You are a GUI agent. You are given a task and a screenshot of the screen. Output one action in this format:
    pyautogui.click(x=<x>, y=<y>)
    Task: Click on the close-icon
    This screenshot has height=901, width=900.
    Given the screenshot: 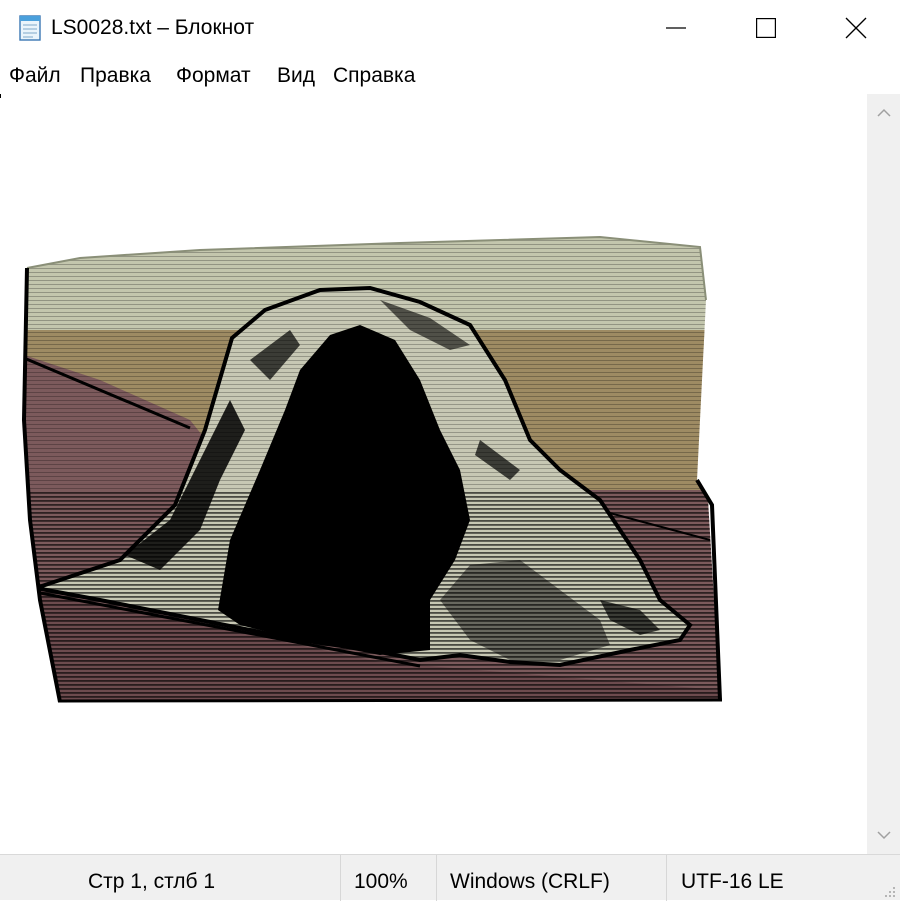 What is the action you would take?
    pyautogui.click(x=856, y=28)
    